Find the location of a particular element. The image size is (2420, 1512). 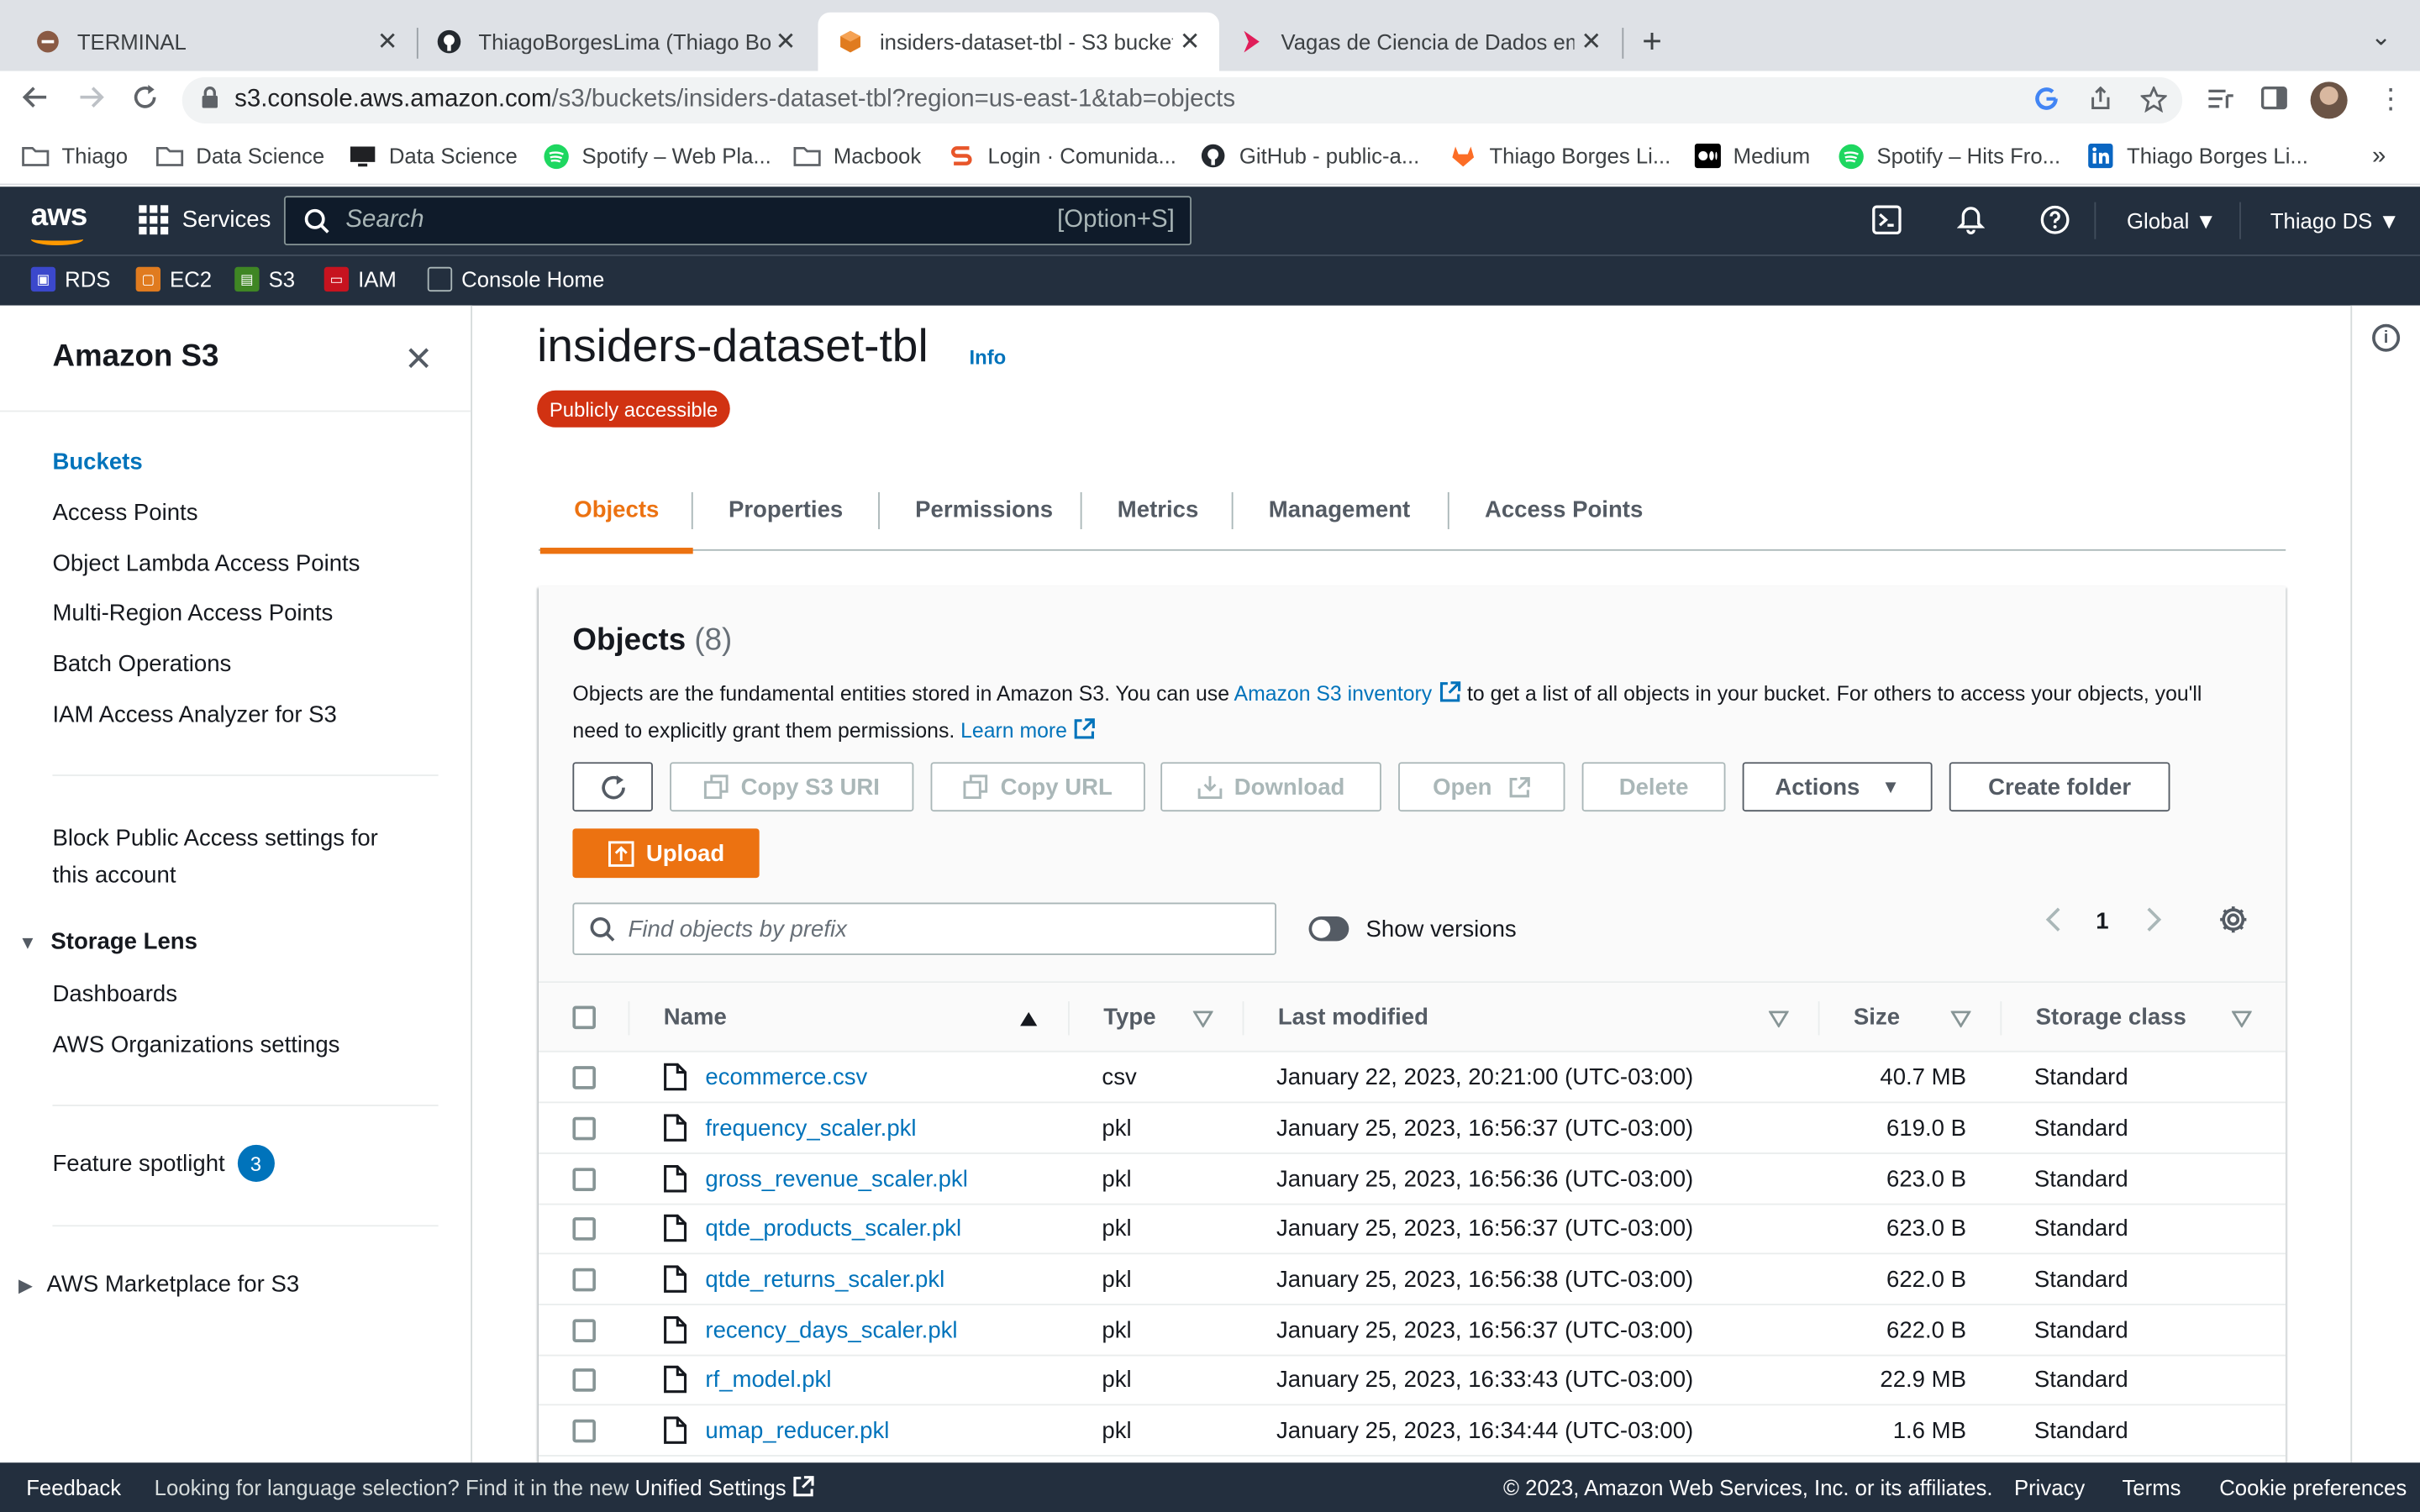

select-all-checkbox is located at coordinates (584, 1017).